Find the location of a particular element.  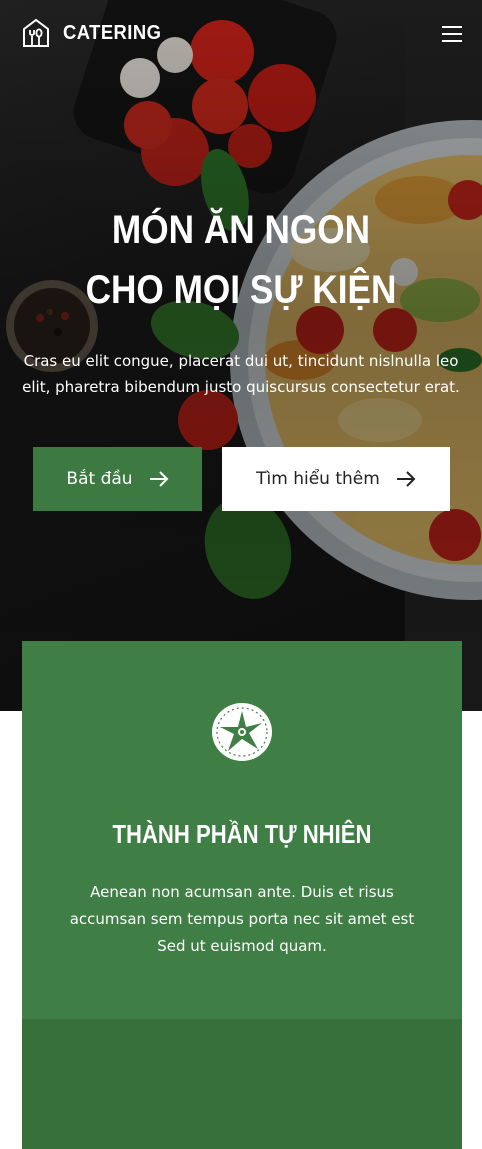

start-button: Bắt đầu is located at coordinates (117, 479).